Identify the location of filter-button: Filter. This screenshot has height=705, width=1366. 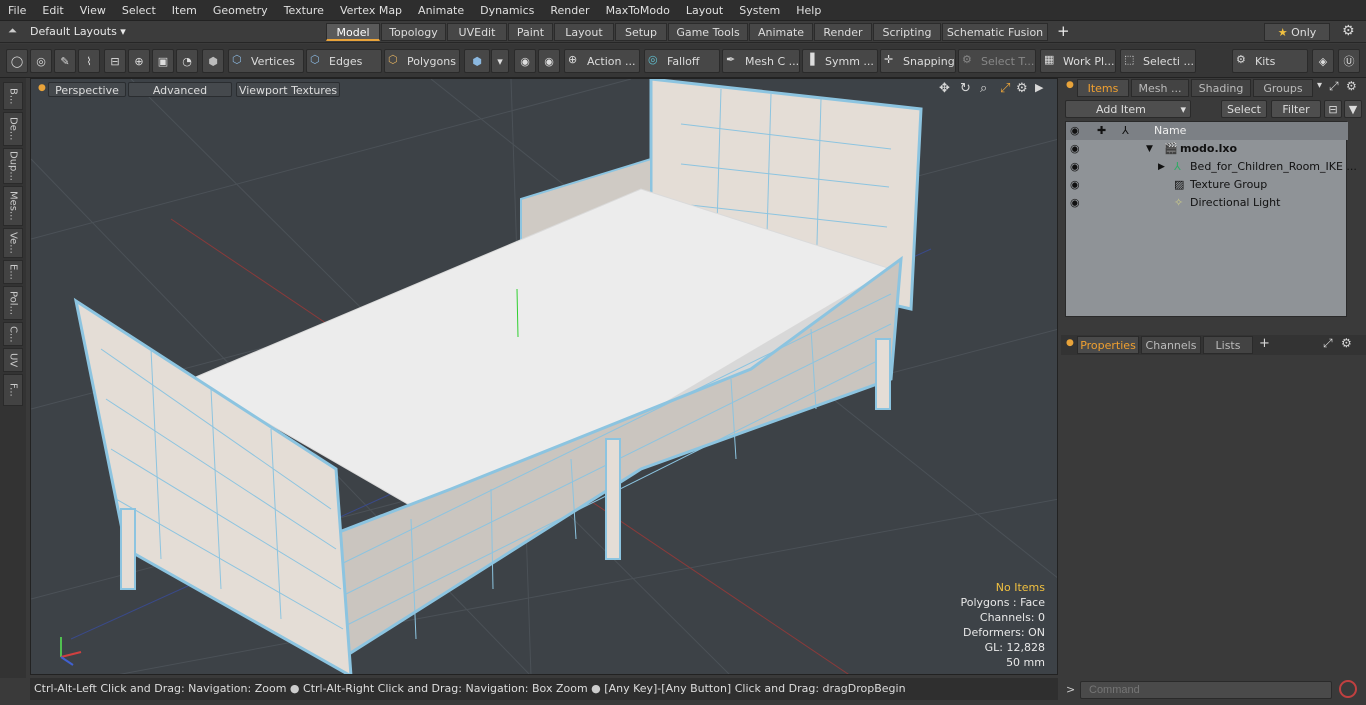
(1296, 109).